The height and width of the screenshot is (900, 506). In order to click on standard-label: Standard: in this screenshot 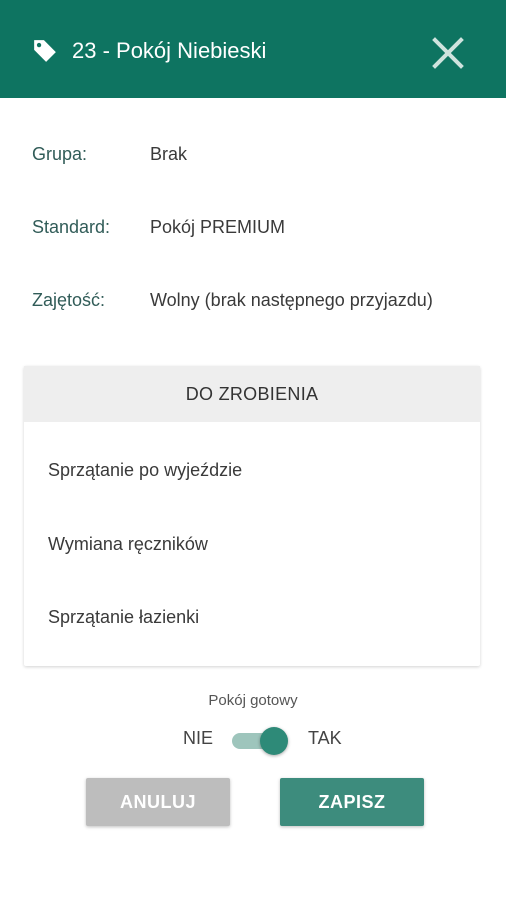, I will do `click(71, 227)`.